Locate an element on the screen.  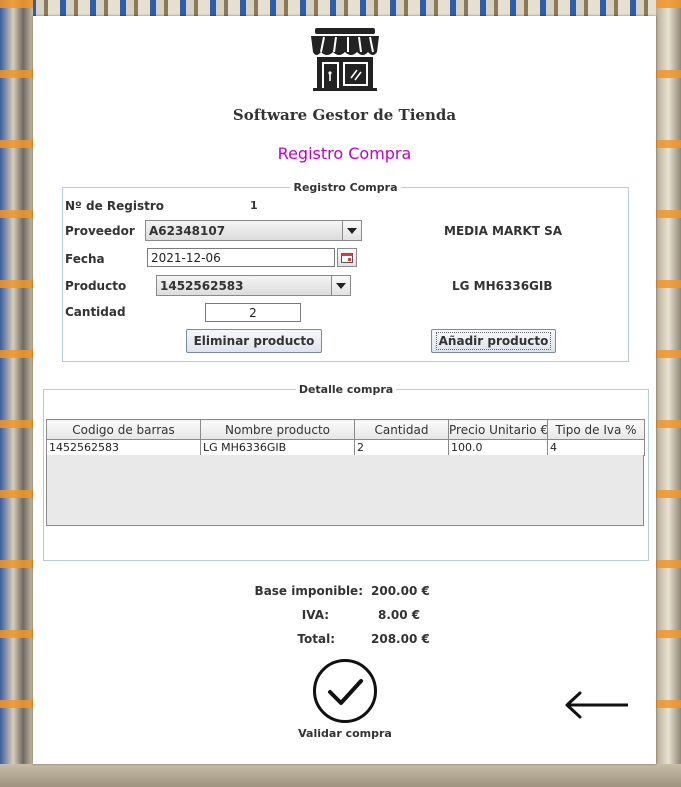
column-header: Cantidad is located at coordinates (401, 429).